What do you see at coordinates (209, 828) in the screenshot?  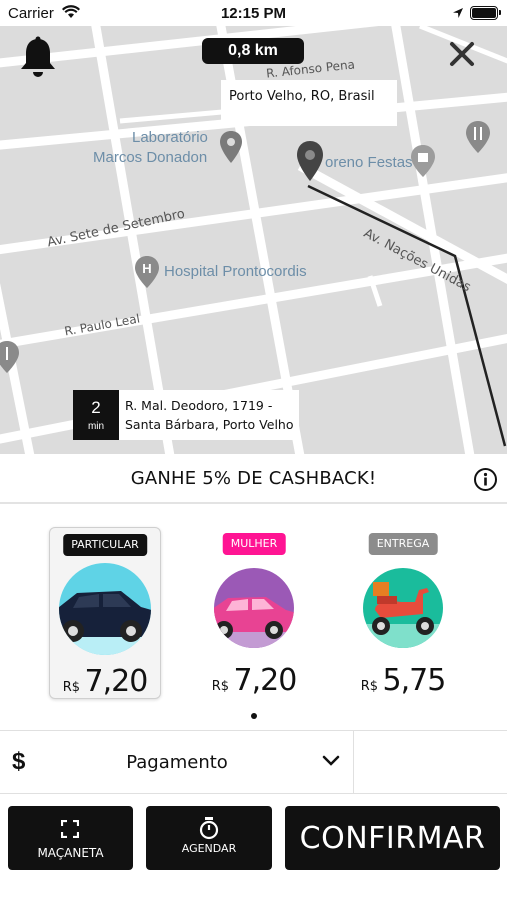 I see `stopwatch-icon` at bounding box center [209, 828].